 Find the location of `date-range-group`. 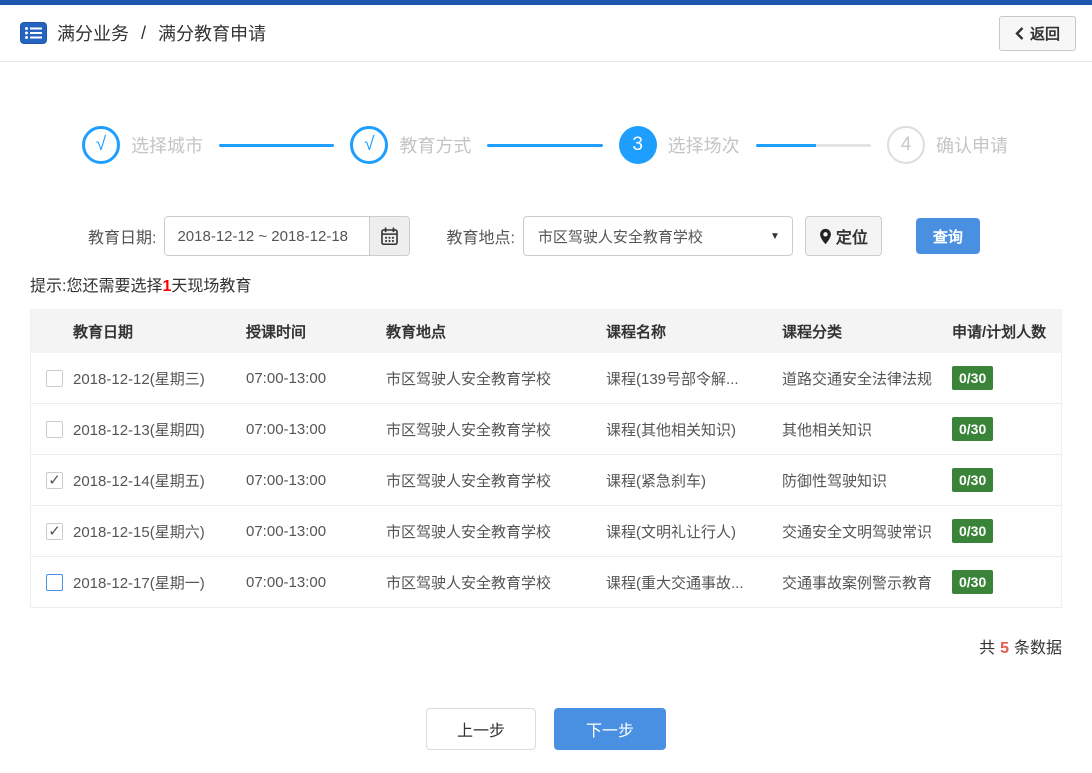

date-range-group is located at coordinates (287, 236).